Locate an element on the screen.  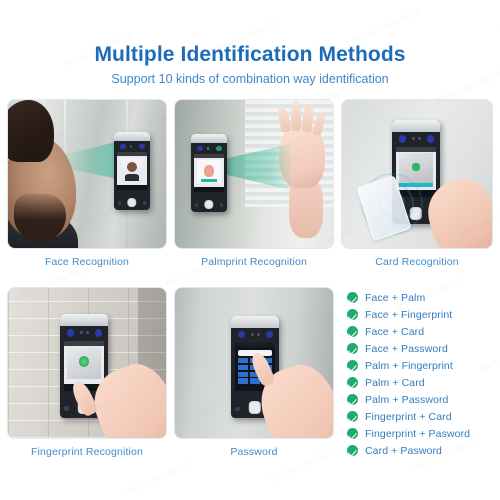
combination-item-label: Face + Card is located at coordinates (395, 331).